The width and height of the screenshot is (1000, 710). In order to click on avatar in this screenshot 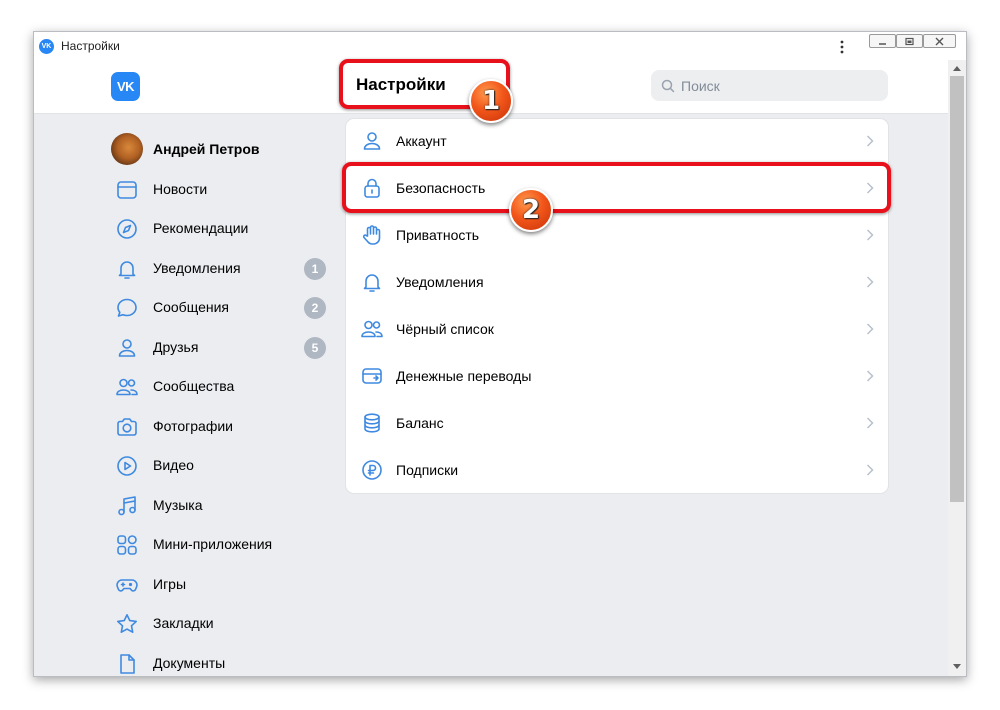, I will do `click(127, 149)`.